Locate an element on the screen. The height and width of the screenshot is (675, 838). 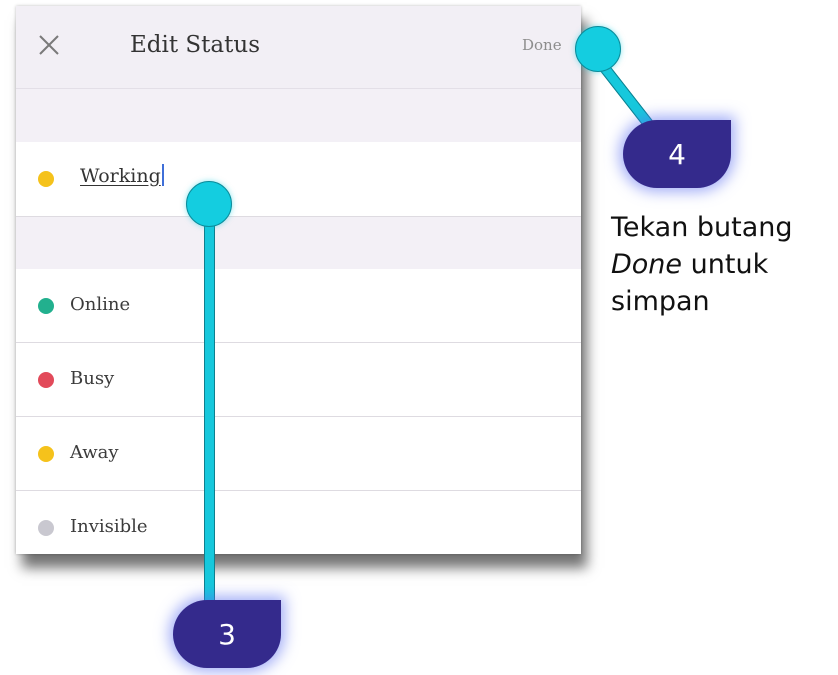
away-dot-icon is located at coordinates (46, 454).